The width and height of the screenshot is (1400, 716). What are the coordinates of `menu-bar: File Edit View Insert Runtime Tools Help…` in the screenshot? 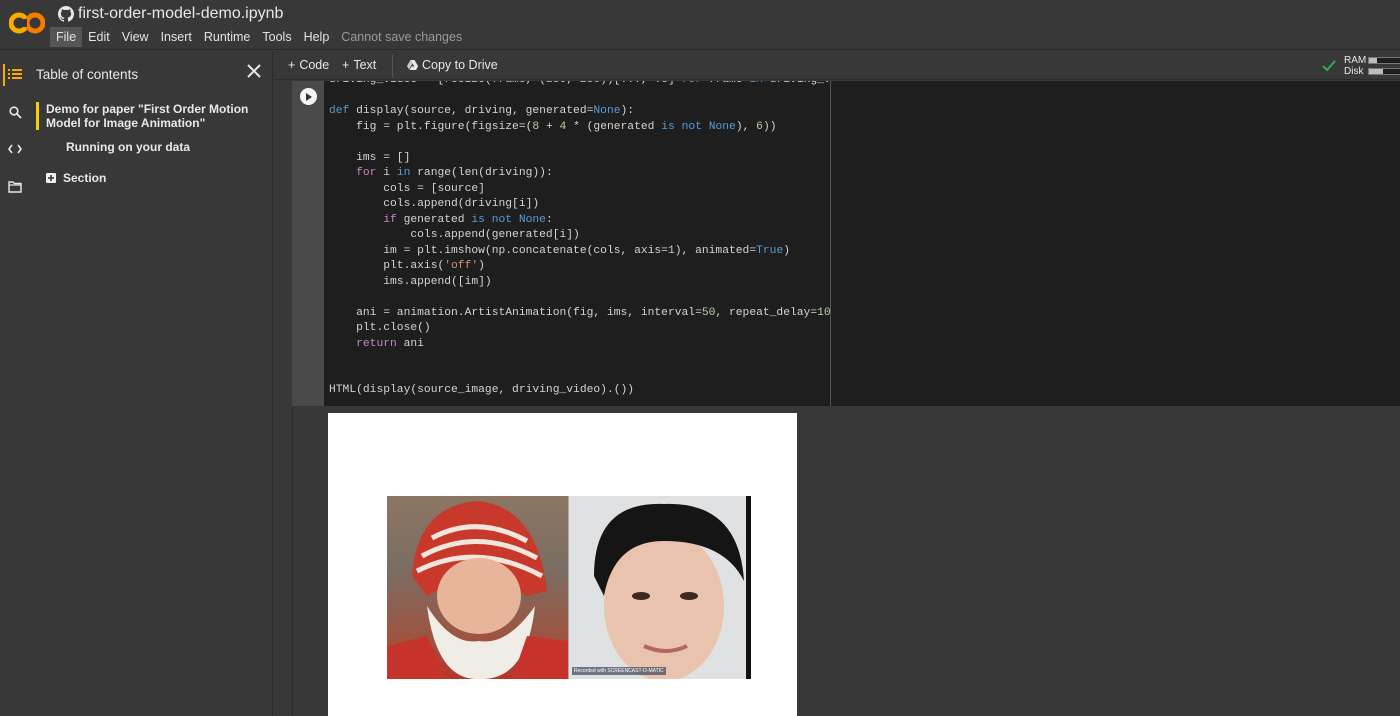 It's located at (259, 37).